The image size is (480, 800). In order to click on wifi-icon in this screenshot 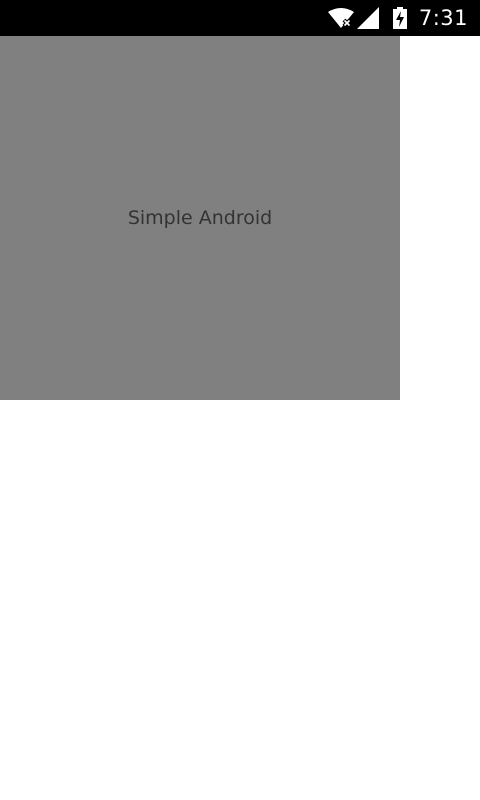, I will do `click(340, 18)`.